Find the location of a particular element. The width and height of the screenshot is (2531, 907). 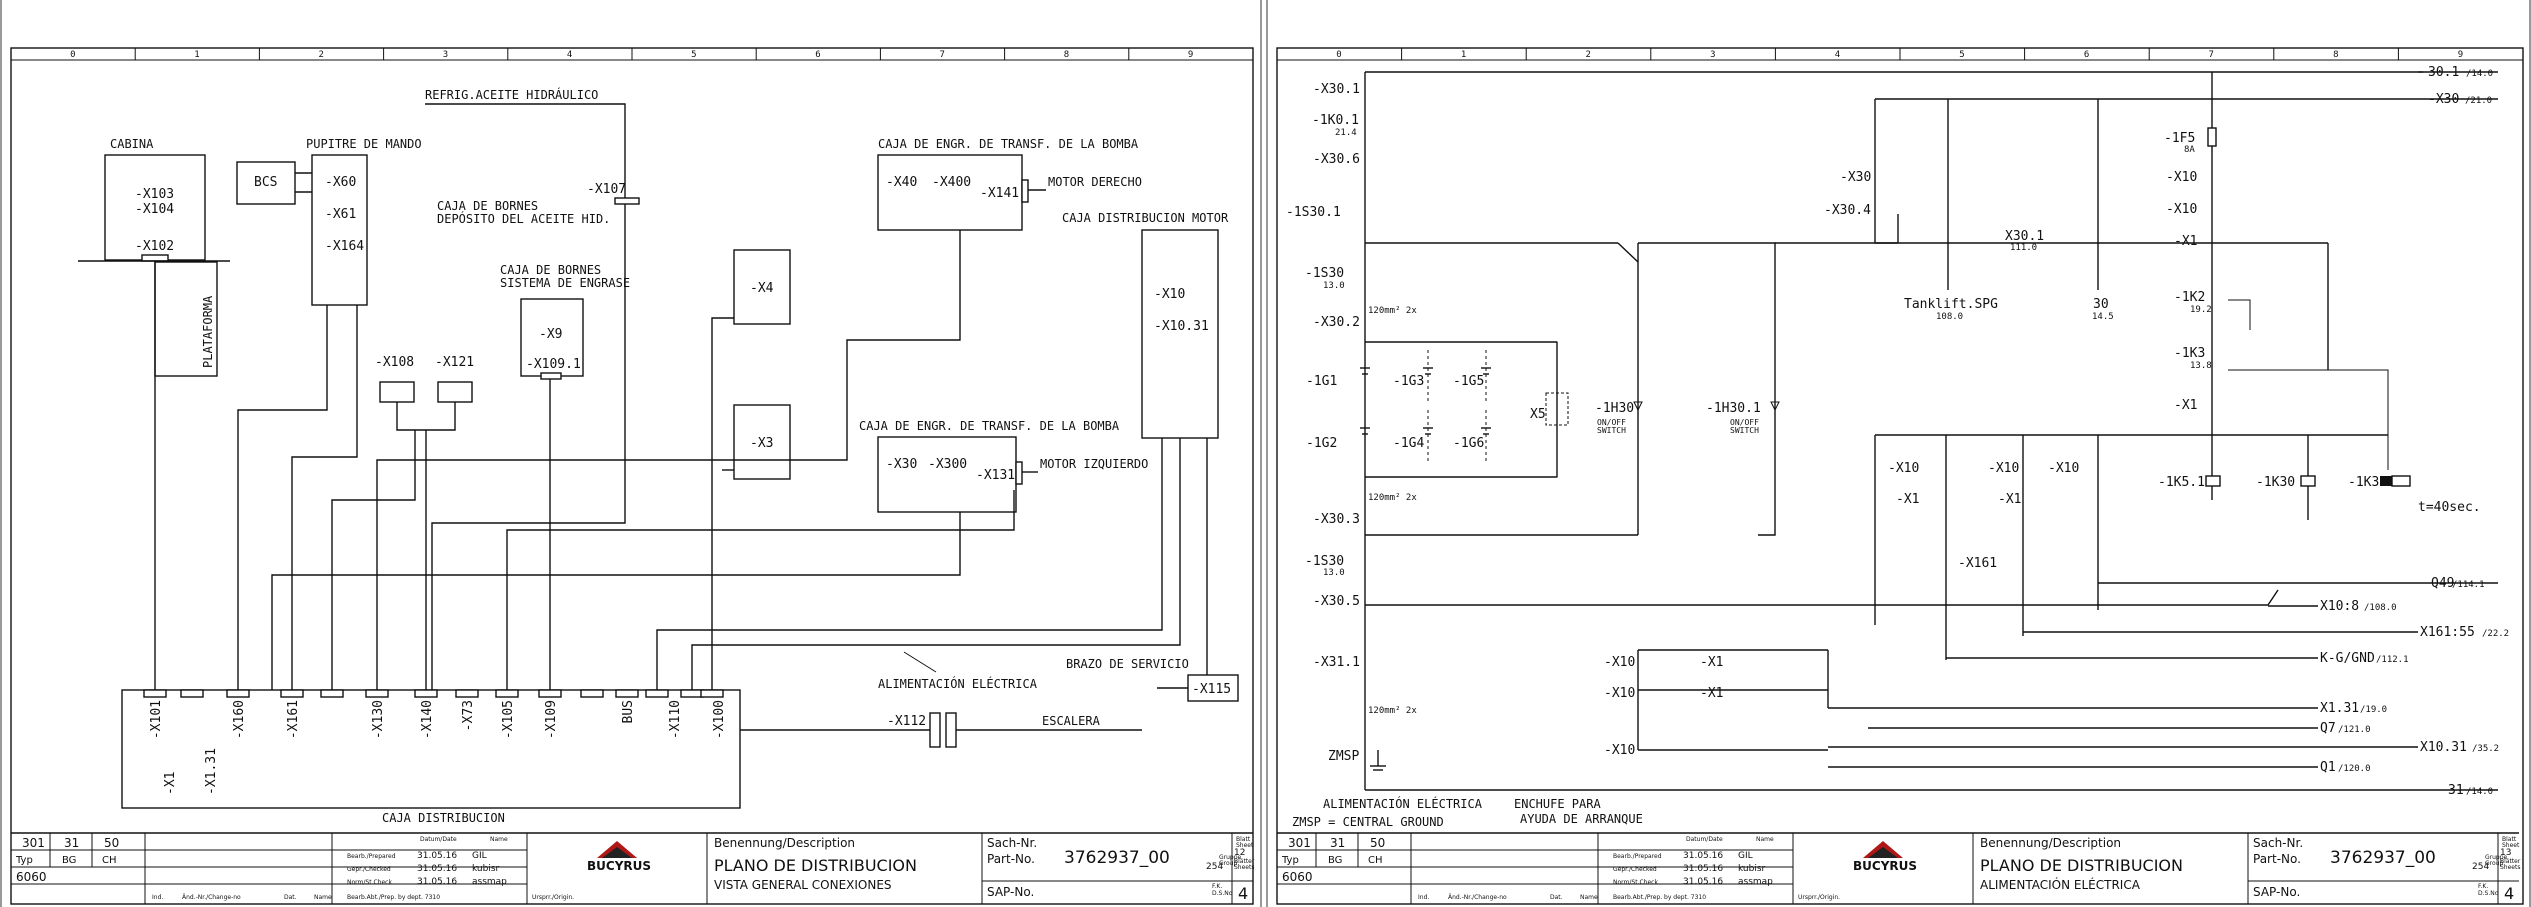

cable1-label: 120mm² 2x is located at coordinates (1392, 311).